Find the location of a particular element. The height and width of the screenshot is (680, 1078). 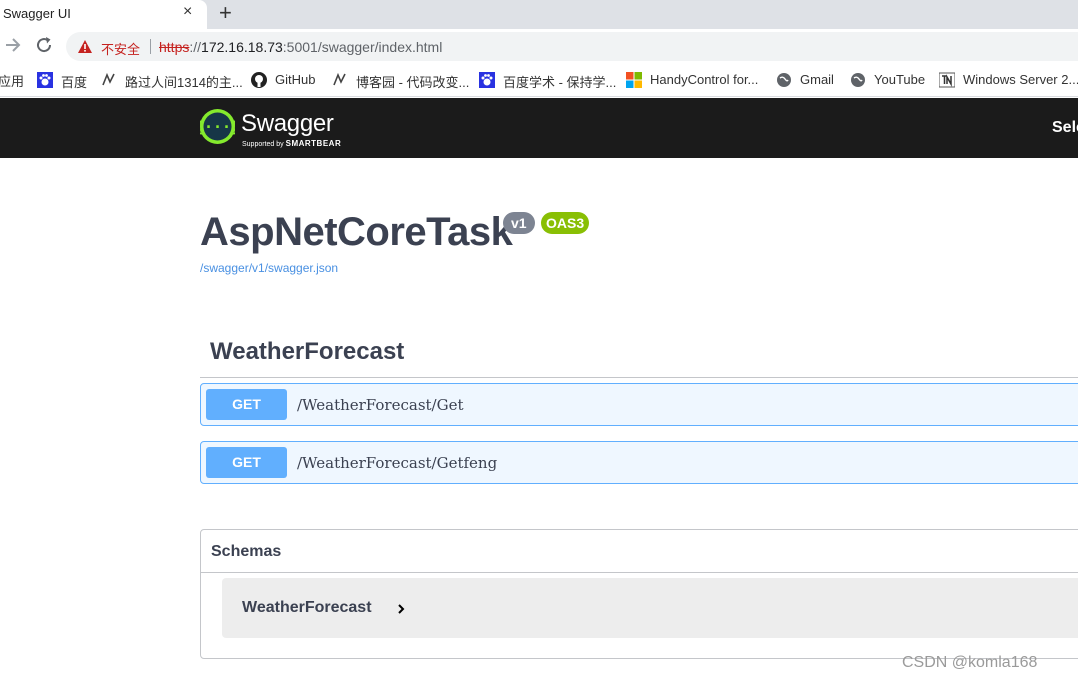

tn-icon is located at coordinates (947, 80).